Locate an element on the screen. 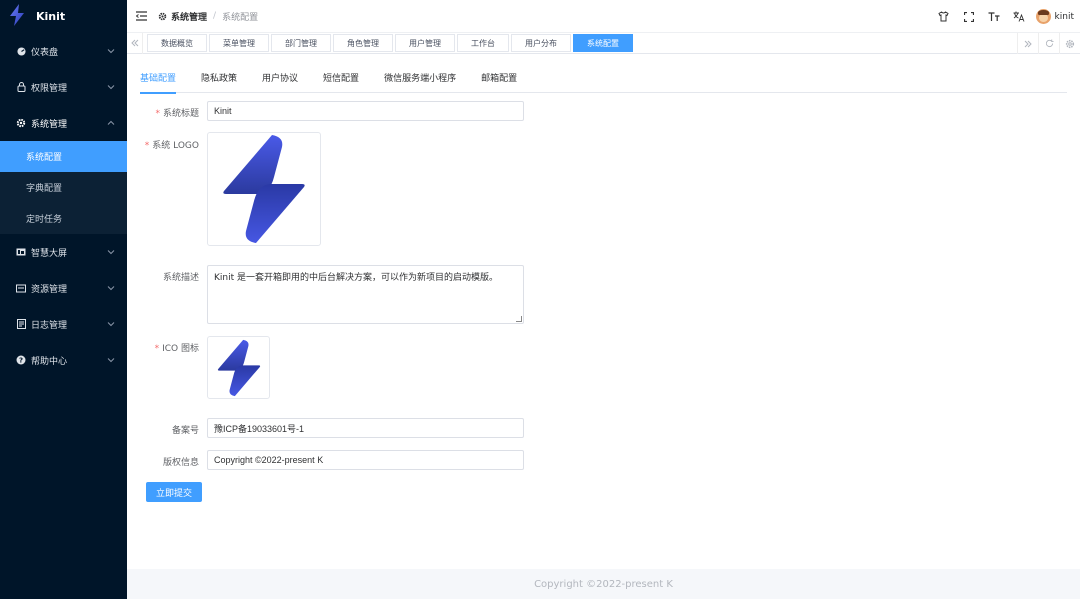 The width and height of the screenshot is (1080, 599). chevron-up-icon is located at coordinates (111, 122).